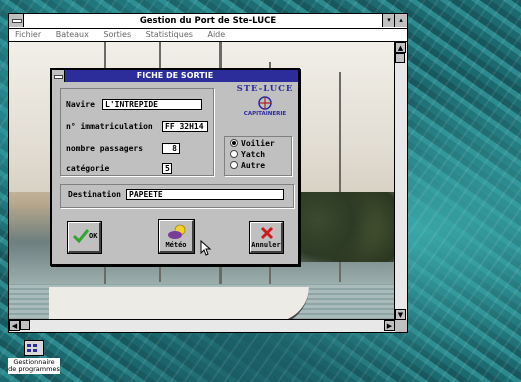 This screenshot has width=521, height=382. I want to click on radio-selected-icon, so click(234, 142).